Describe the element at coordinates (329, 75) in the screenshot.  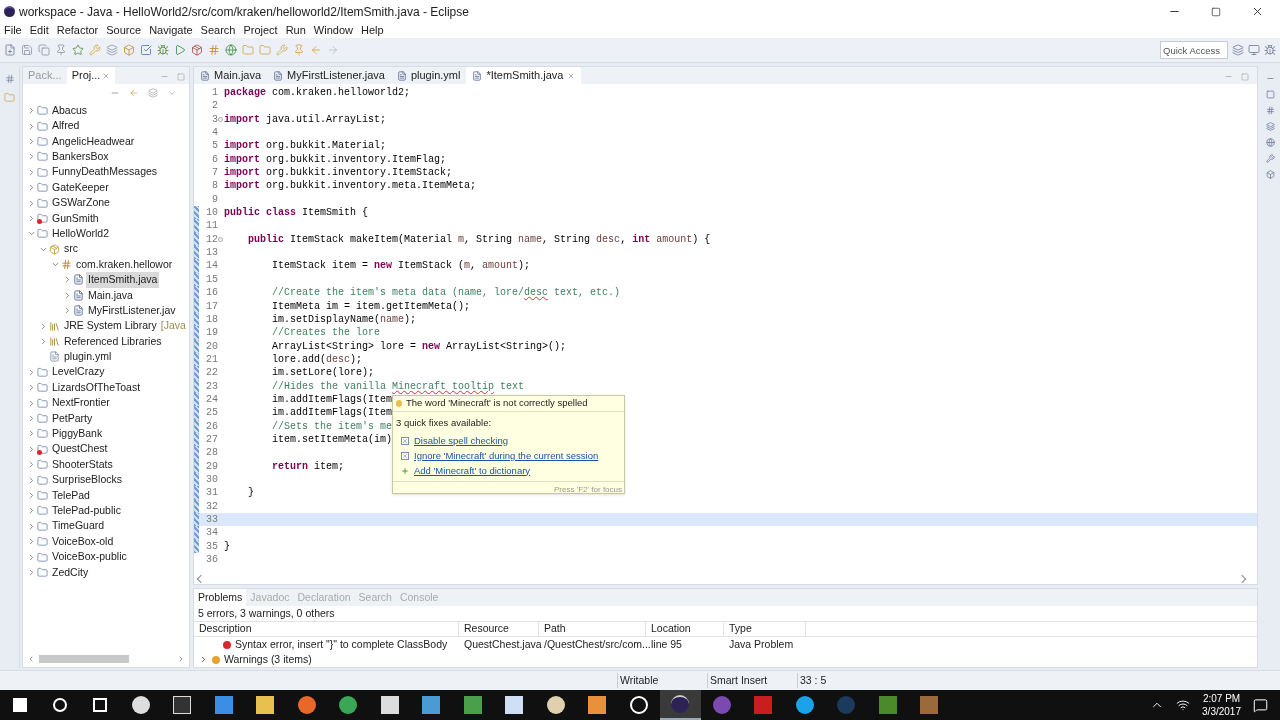
I see `editor-tab: MyFirstListener.java` at that location.